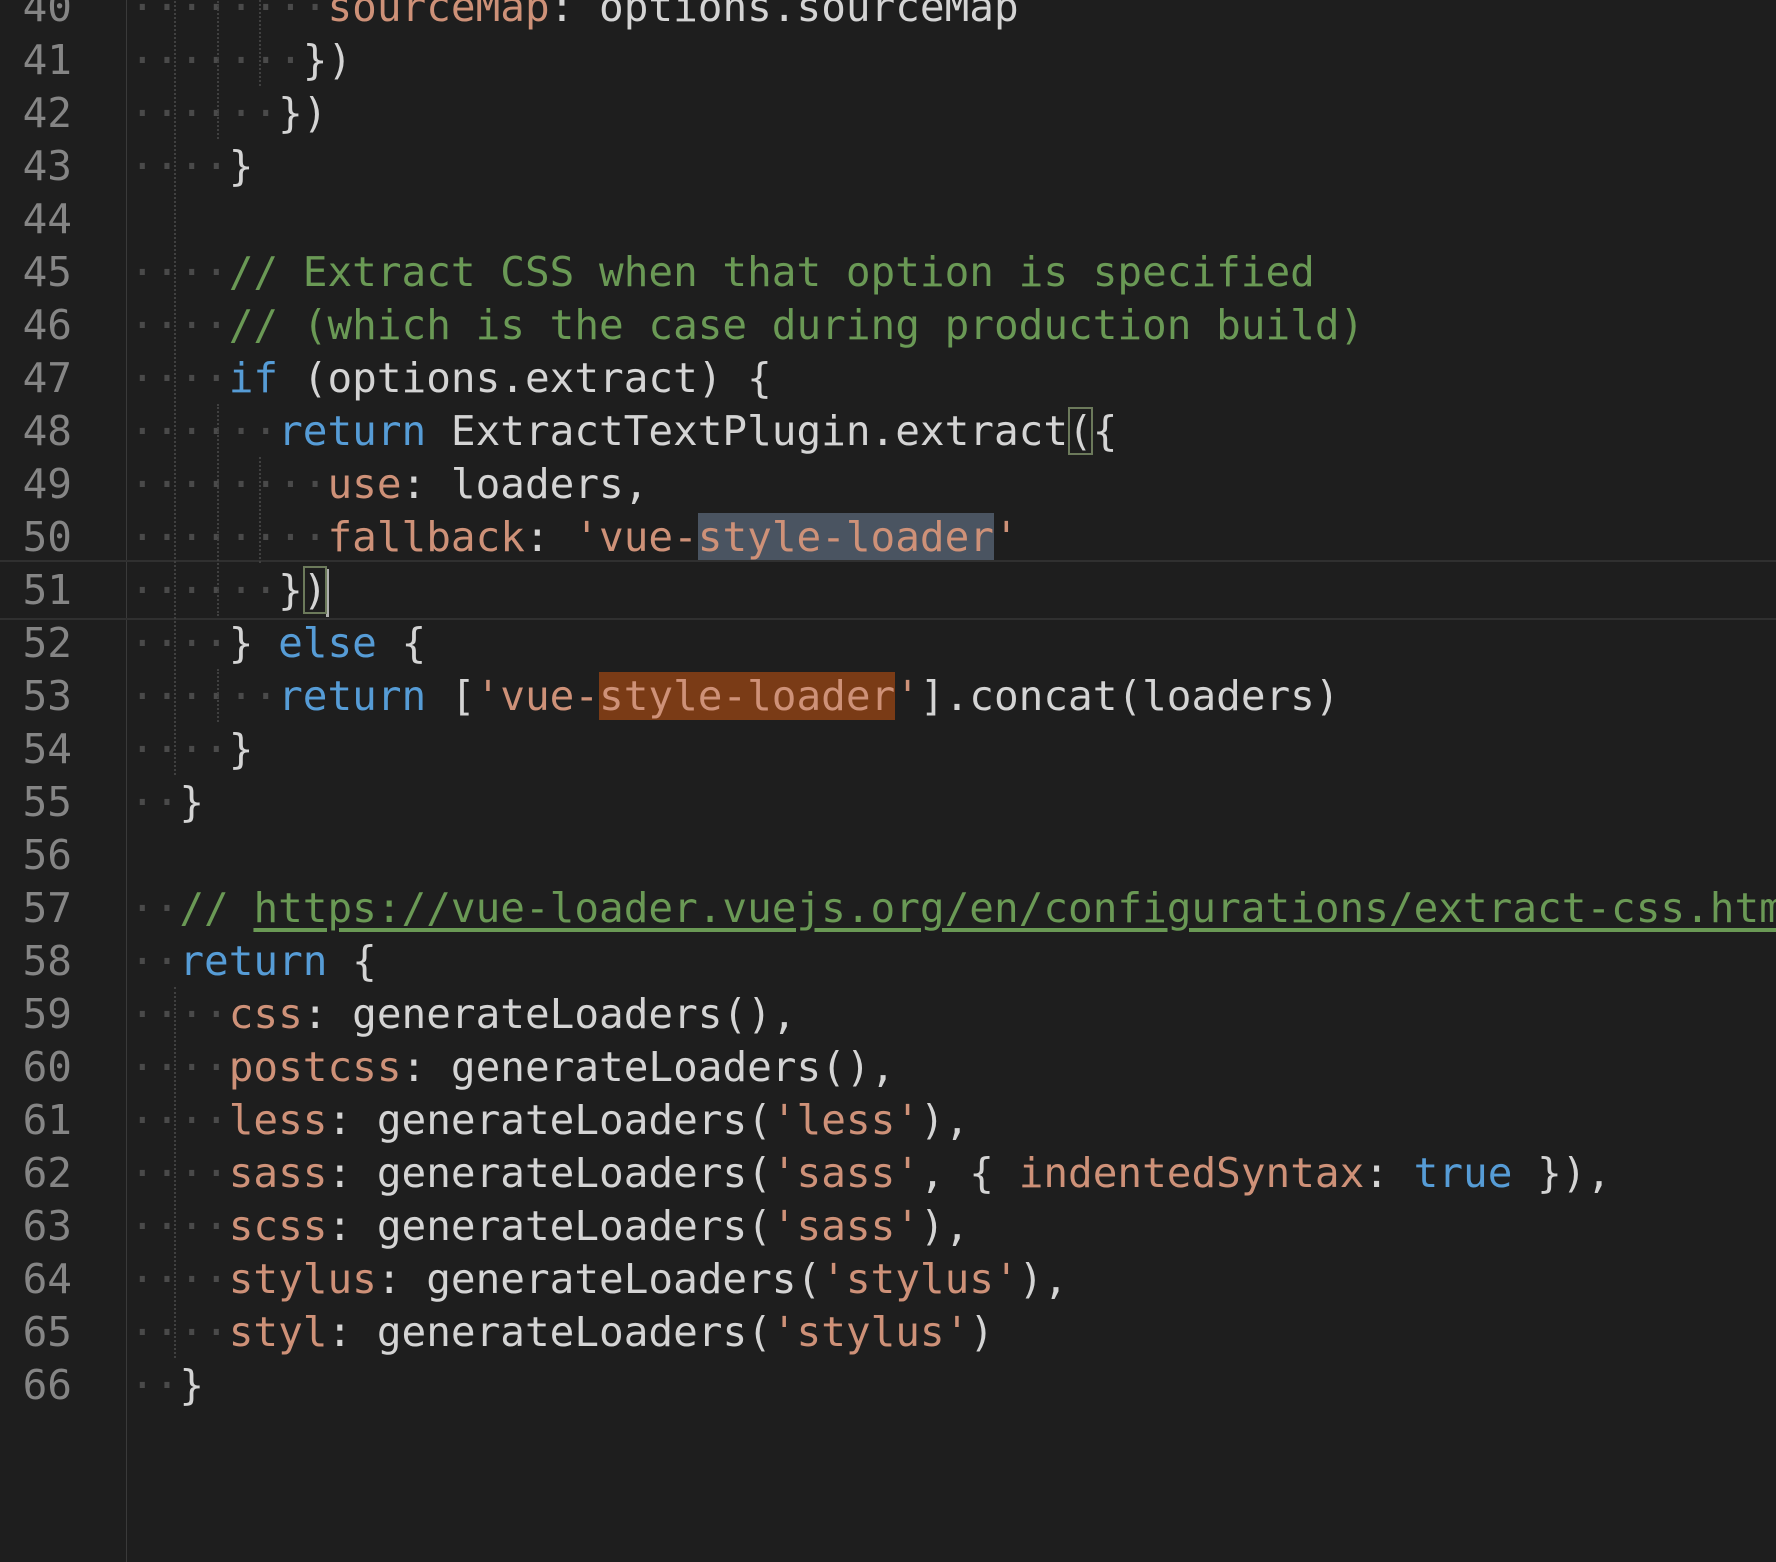 This screenshot has height=1562, width=1776. Describe the element at coordinates (888, 961) in the screenshot. I see `code-line: 58 ··return {` at that location.